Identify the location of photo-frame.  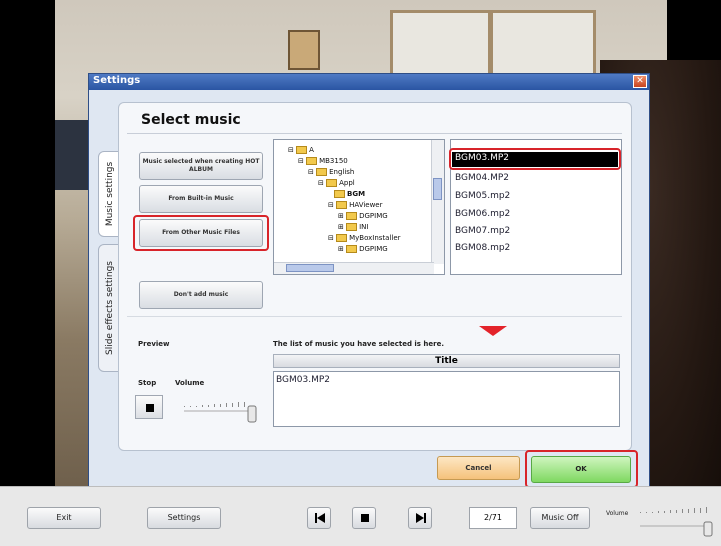
(304, 50).